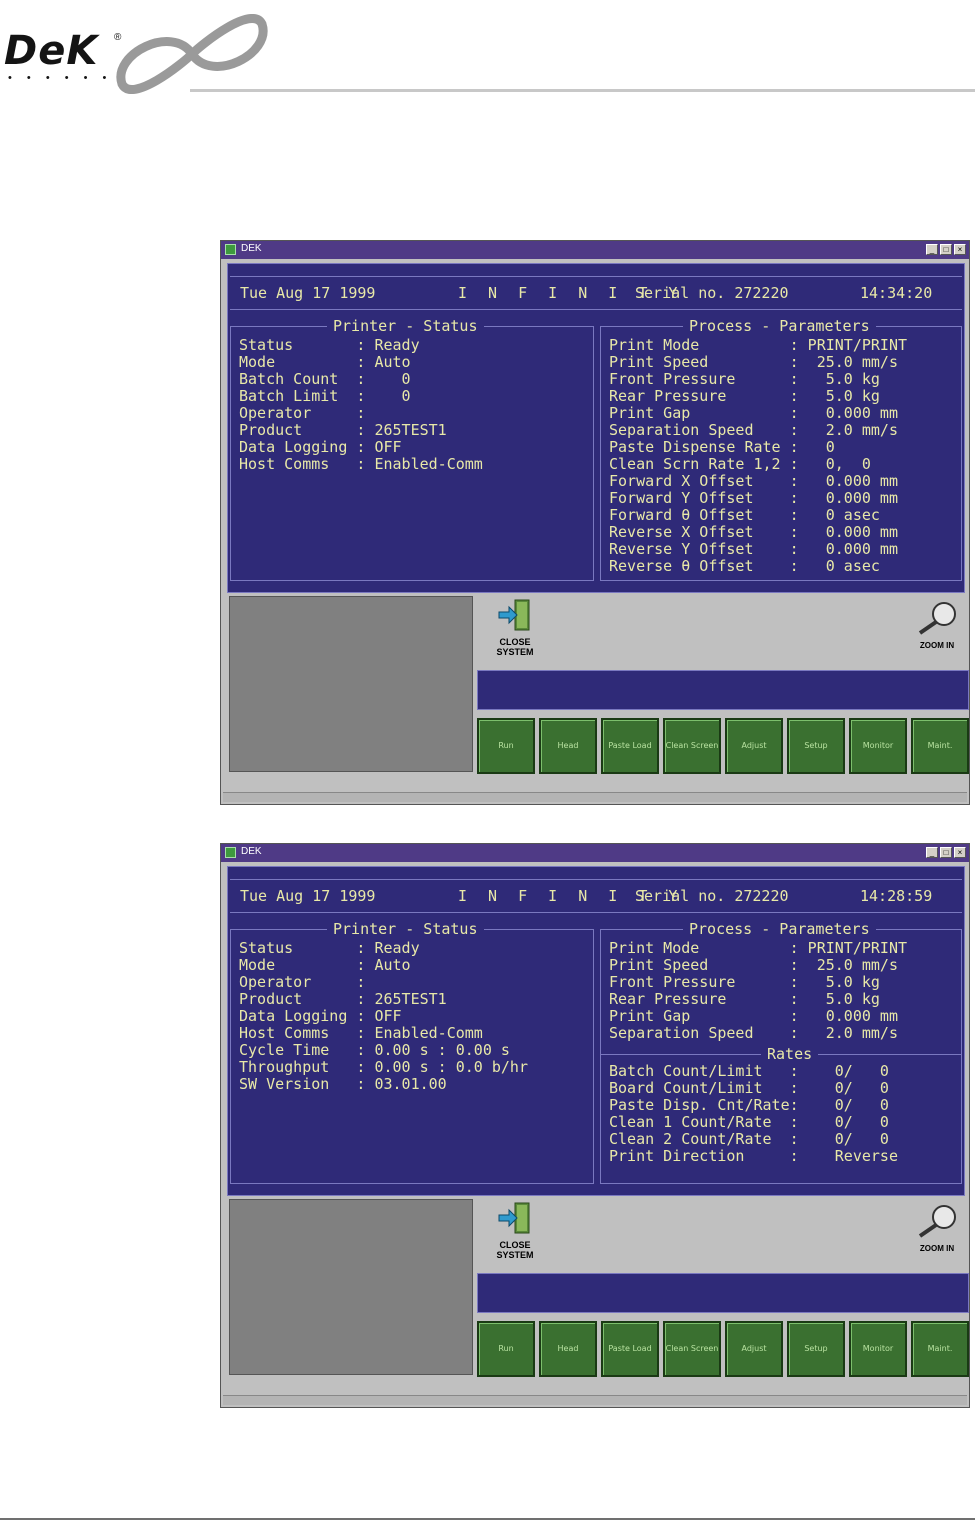 The width and height of the screenshot is (975, 1525). Describe the element at coordinates (343, 1084) in the screenshot. I see `status-row: SW Version : 03.01.00` at that location.